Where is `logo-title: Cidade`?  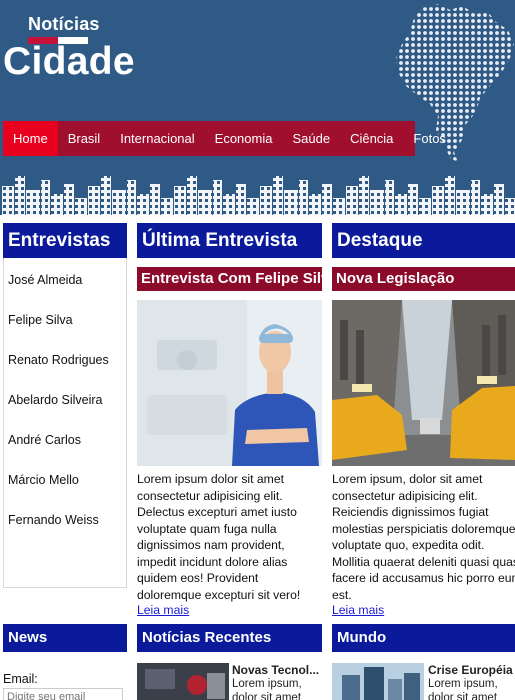 logo-title: Cidade is located at coordinates (69, 62).